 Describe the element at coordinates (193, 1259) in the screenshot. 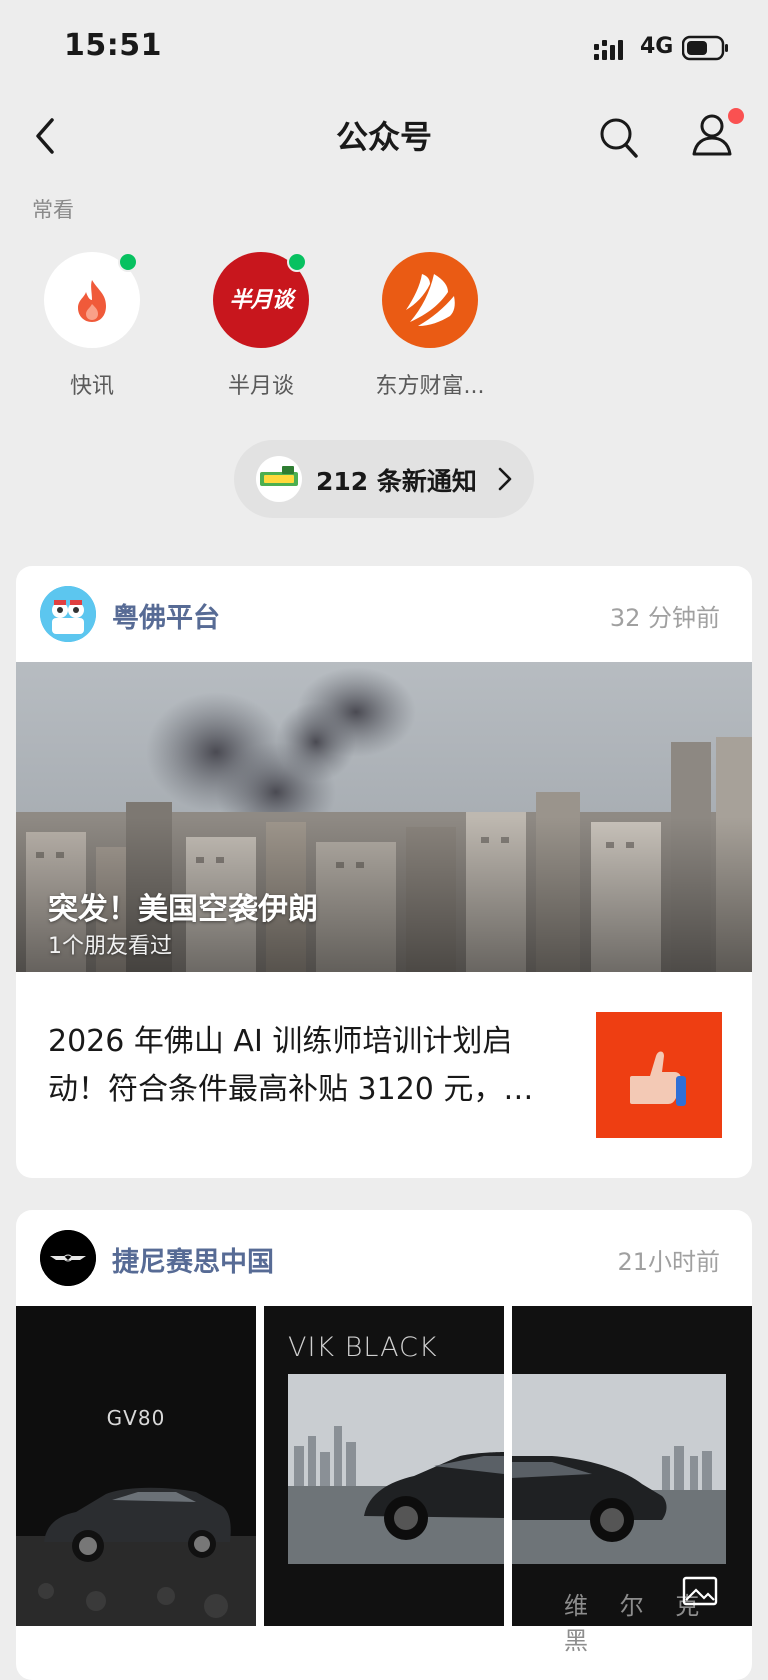

I see `account-name: 捷尼赛思中国` at that location.